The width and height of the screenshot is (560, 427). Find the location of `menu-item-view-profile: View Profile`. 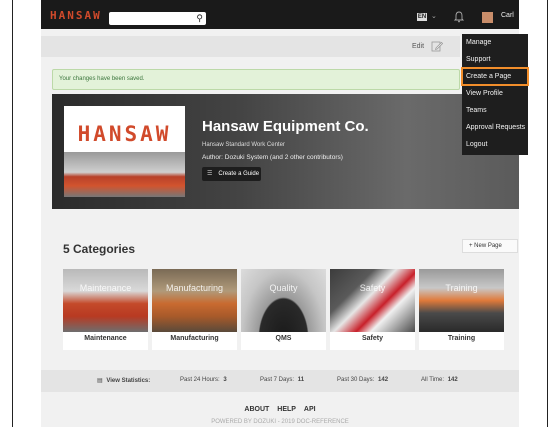

menu-item-view-profile: View Profile is located at coordinates (495, 93).